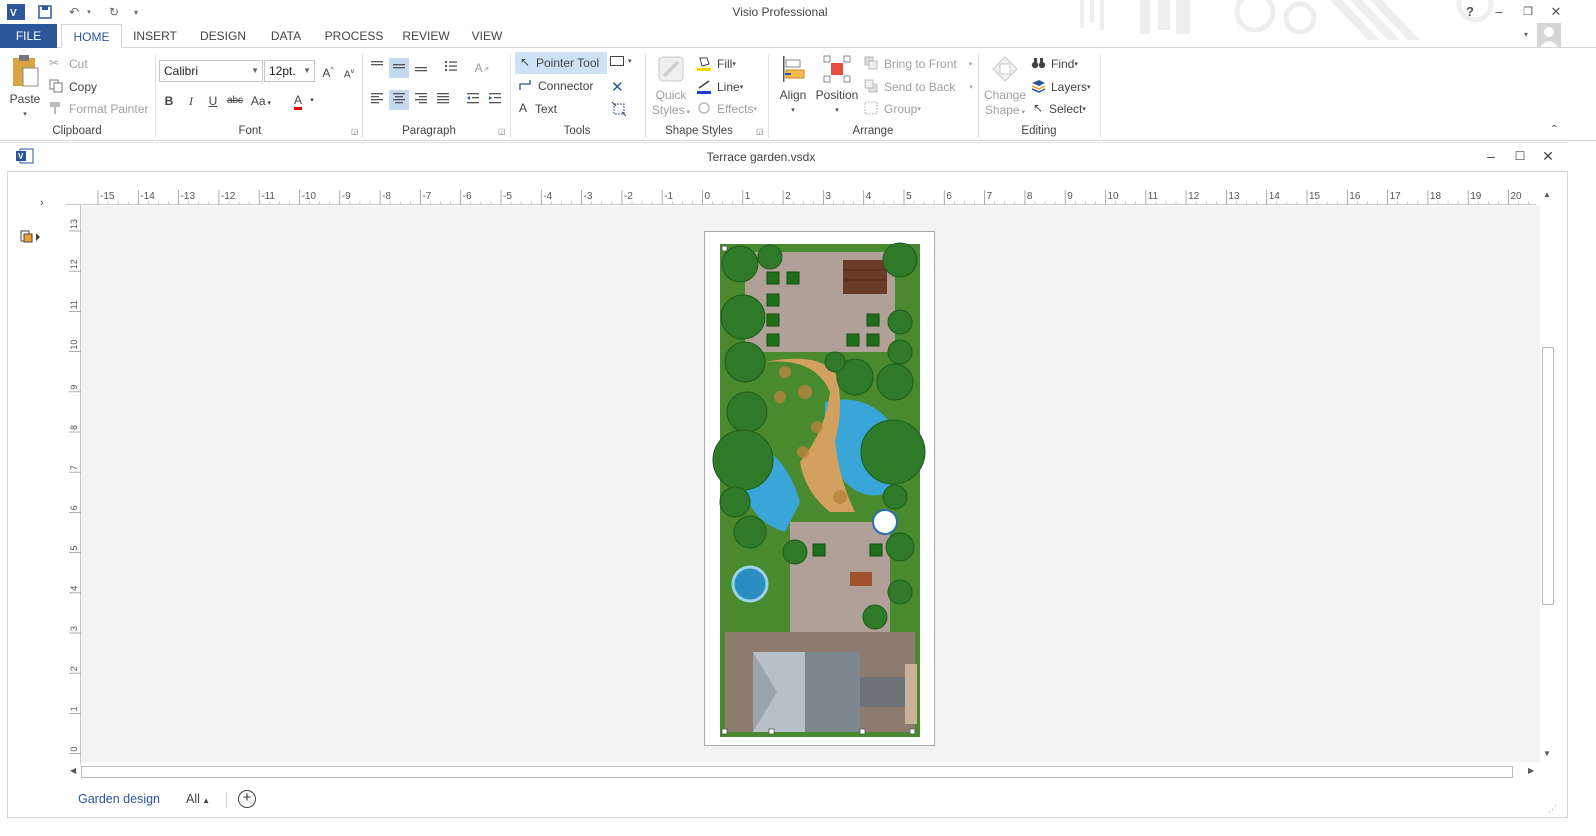 The height and width of the screenshot is (836, 1596). I want to click on pointer-tool-button: ↖ Pointer Tool, so click(561, 63).